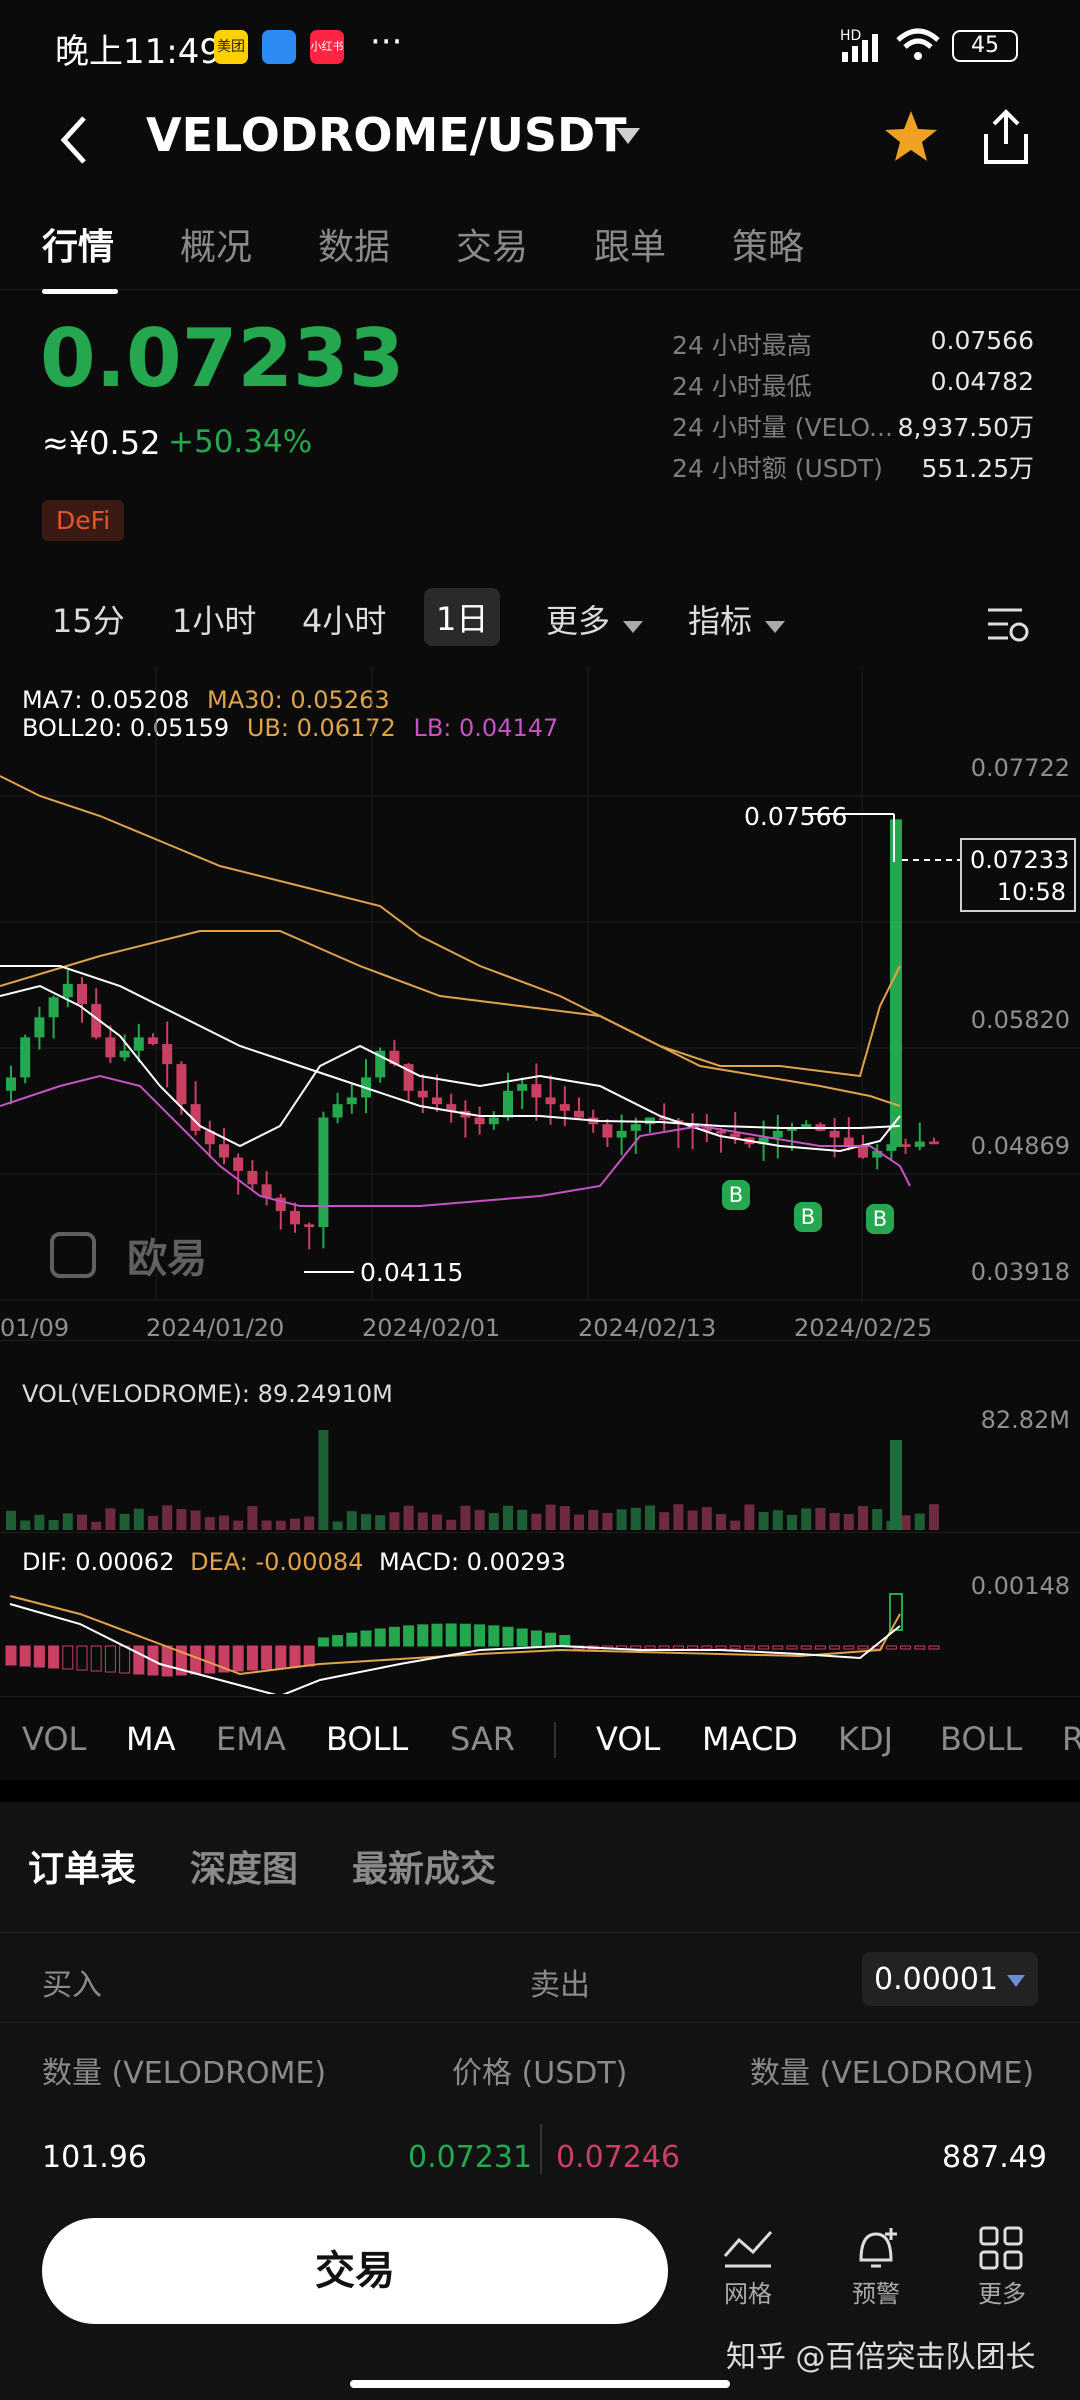  Describe the element at coordinates (540, 1639) in the screenshot. I see `macd-chart` at that location.